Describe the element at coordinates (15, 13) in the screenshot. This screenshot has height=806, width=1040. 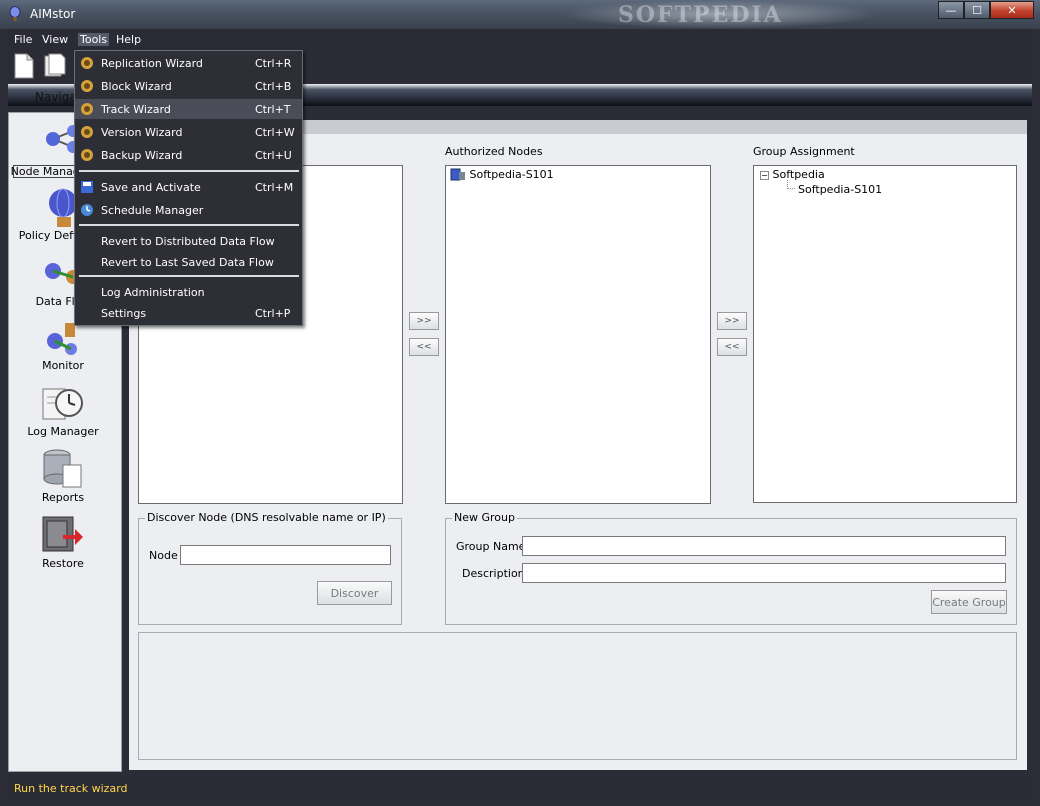
I see `app-icon` at that location.